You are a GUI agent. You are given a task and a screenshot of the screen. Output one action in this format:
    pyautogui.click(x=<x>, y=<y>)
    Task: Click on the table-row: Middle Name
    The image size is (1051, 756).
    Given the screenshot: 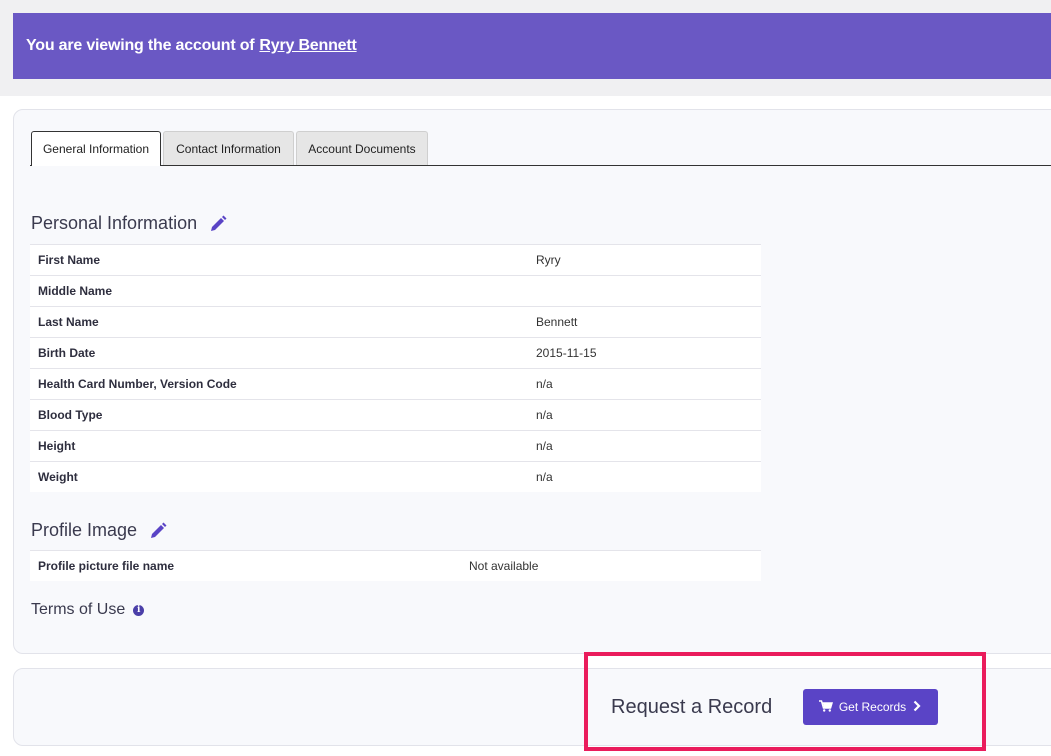 What is the action you would take?
    pyautogui.click(x=395, y=290)
    